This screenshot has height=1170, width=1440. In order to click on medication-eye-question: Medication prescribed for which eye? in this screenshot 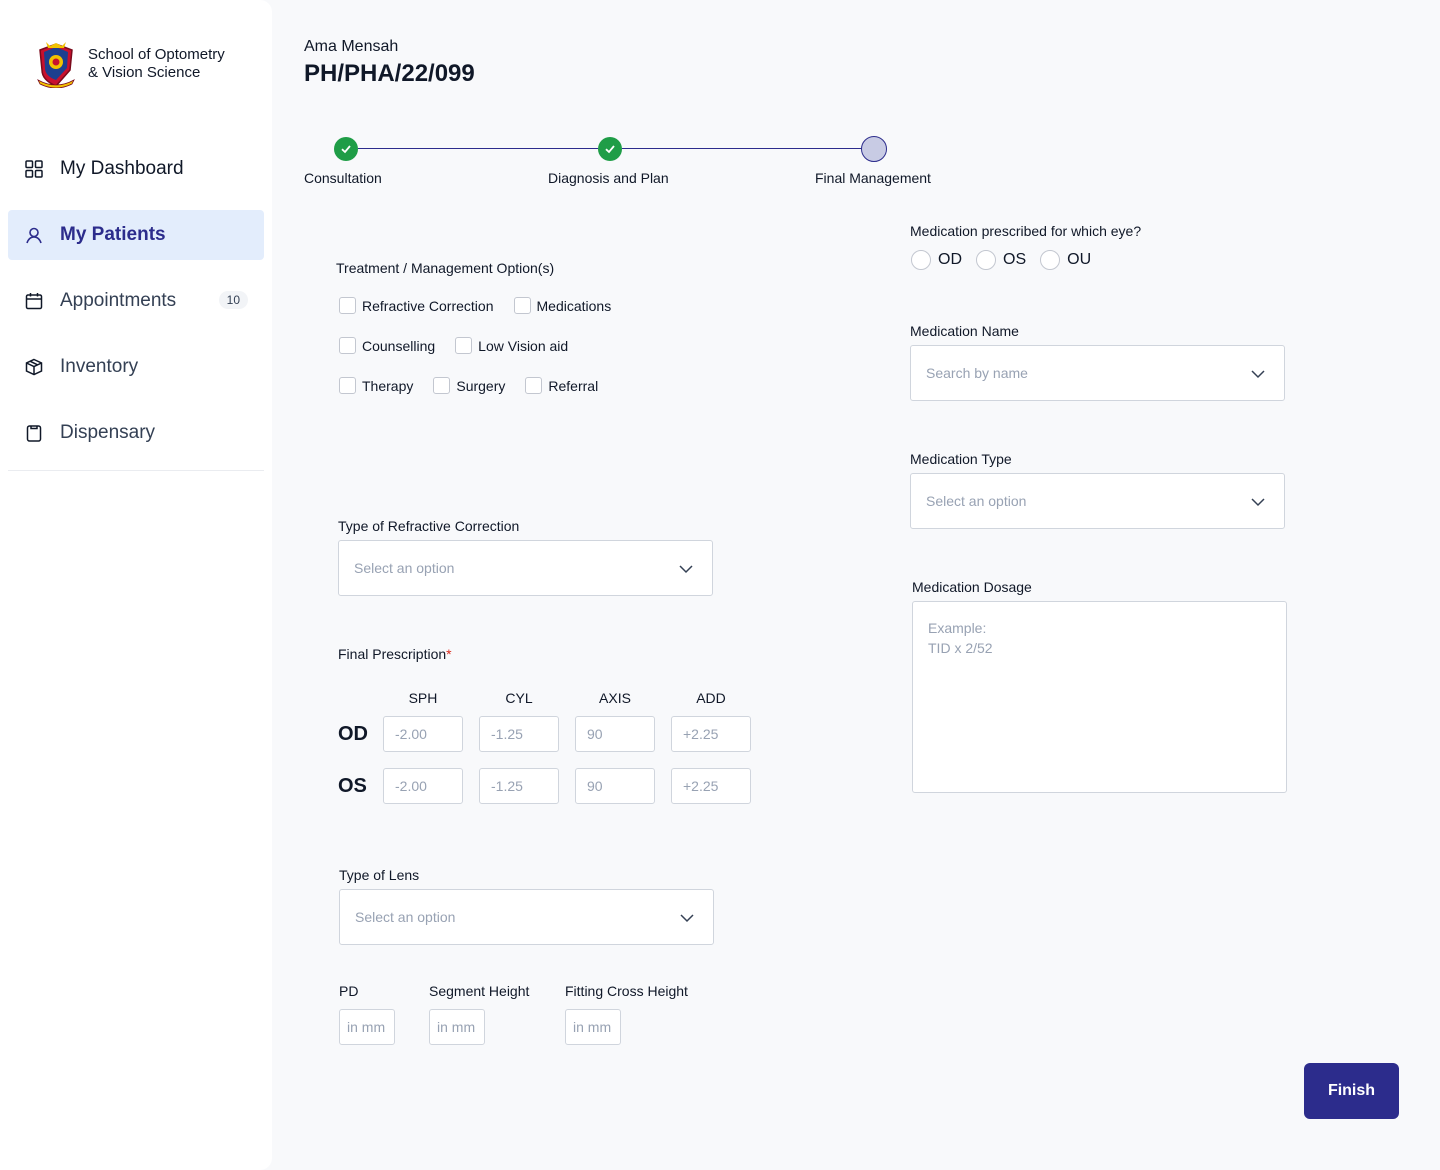, I will do `click(1026, 231)`.